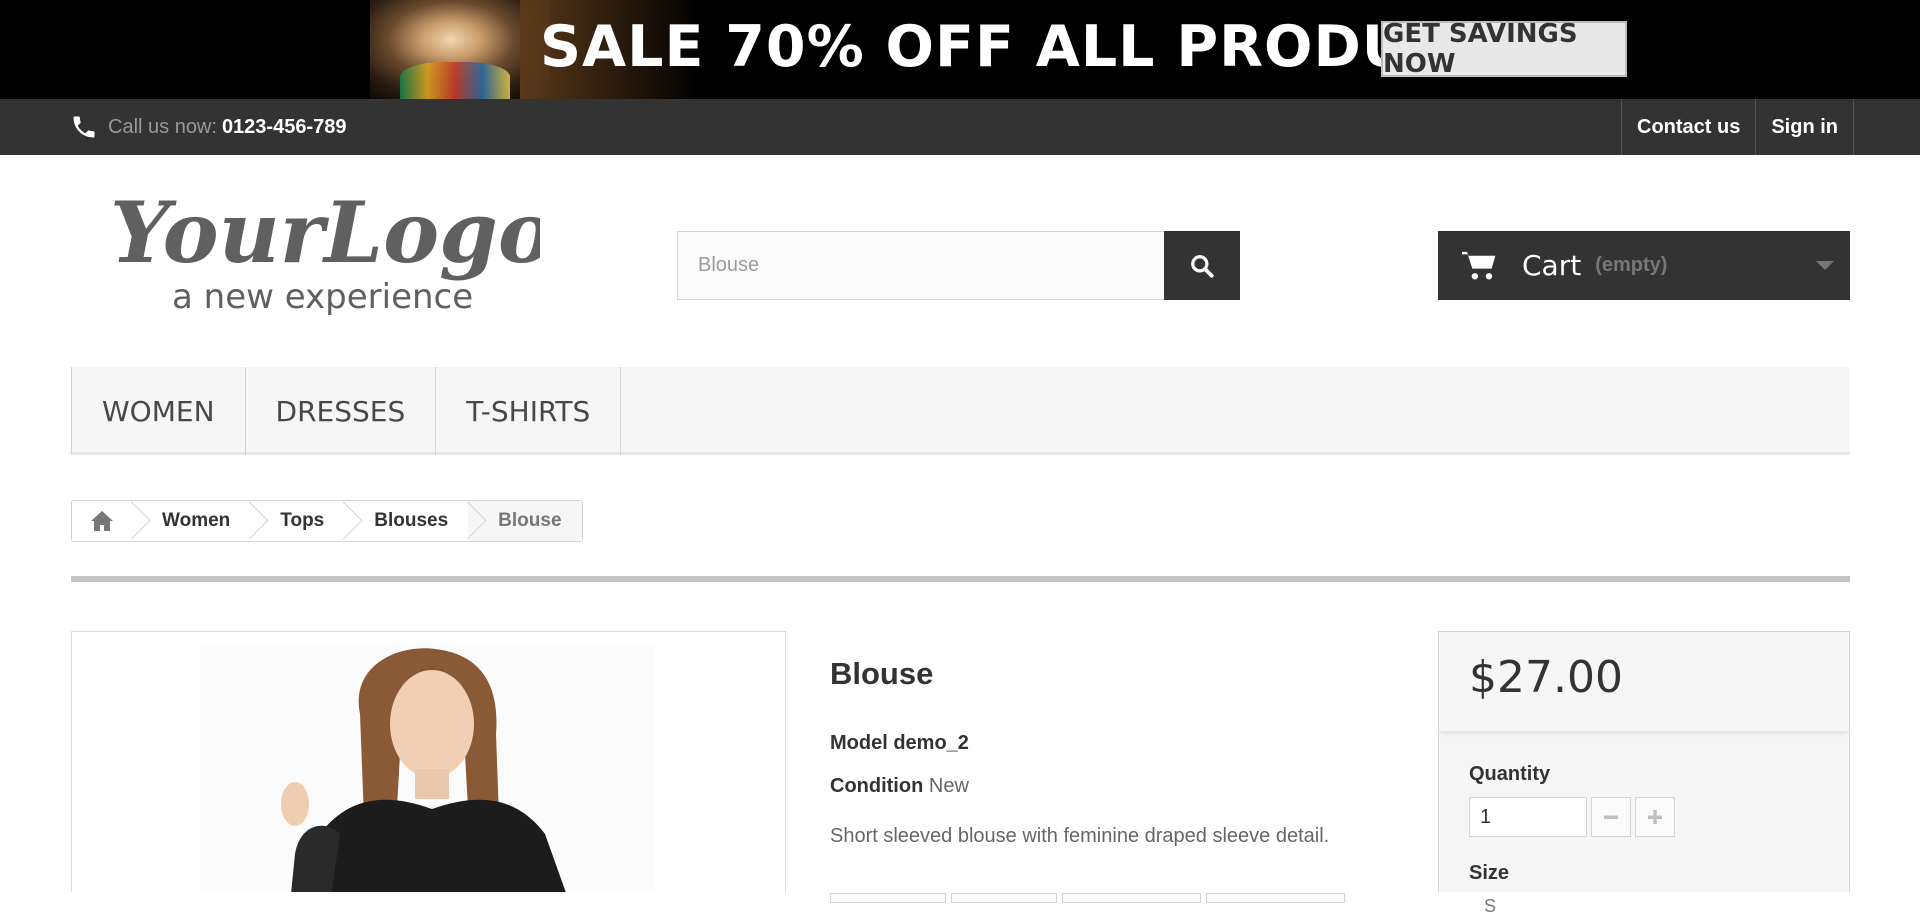 The image size is (1920, 917). What do you see at coordinates (1528, 817) in the screenshot?
I see `quantity-input` at bounding box center [1528, 817].